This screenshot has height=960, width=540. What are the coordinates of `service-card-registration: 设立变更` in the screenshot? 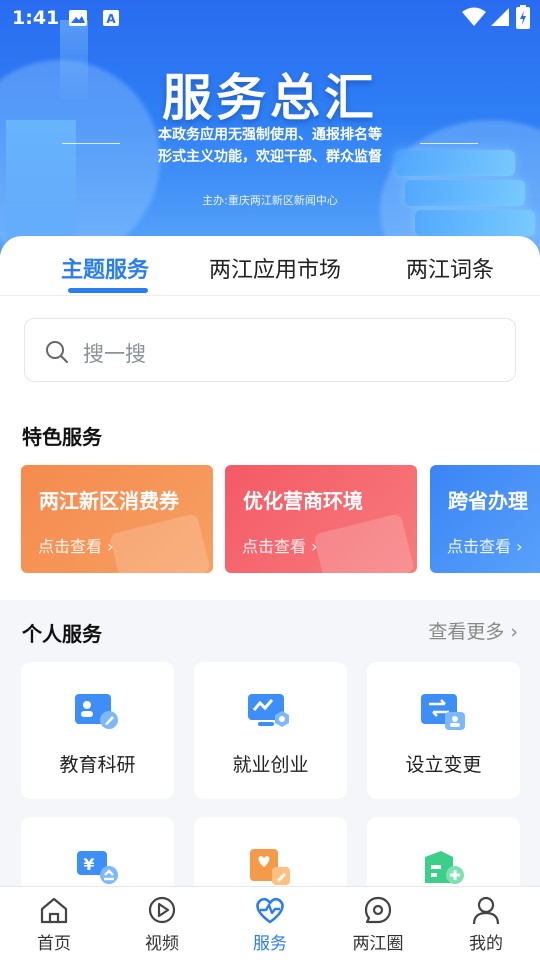 It's located at (443, 730).